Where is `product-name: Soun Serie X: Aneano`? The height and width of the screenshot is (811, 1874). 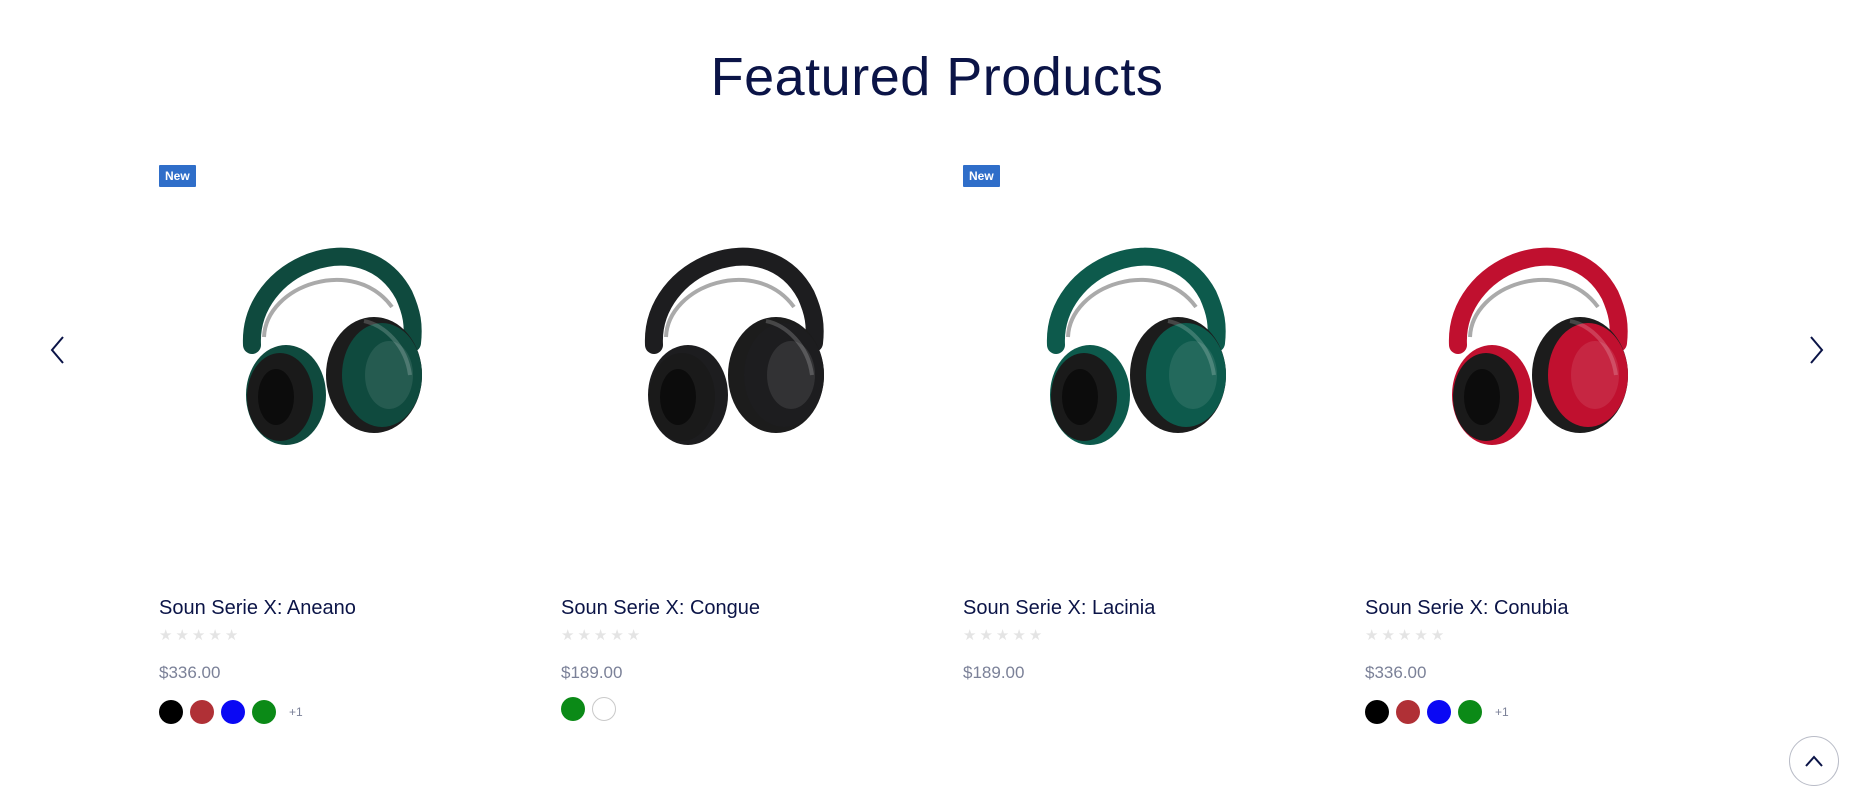
product-name: Soun Serie X: Aneano is located at coordinates (257, 608).